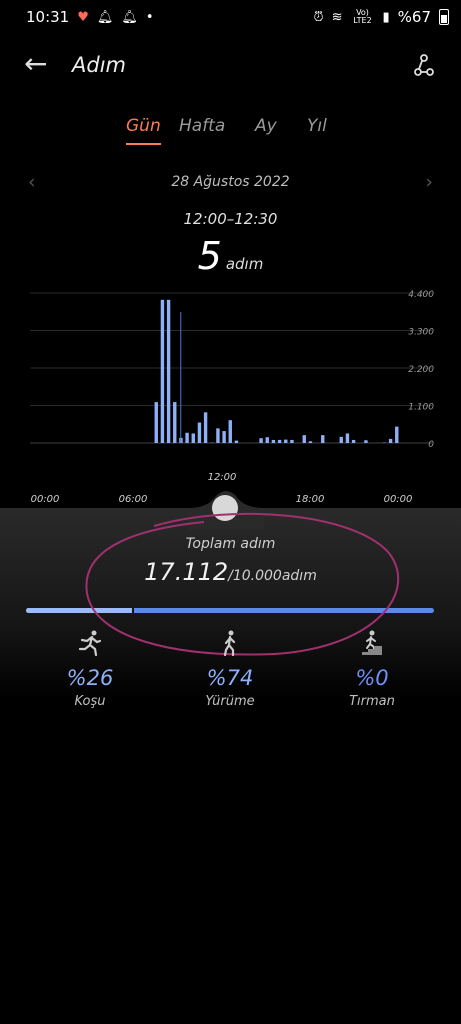  What do you see at coordinates (444, 17) in the screenshot?
I see `battery-icon` at bounding box center [444, 17].